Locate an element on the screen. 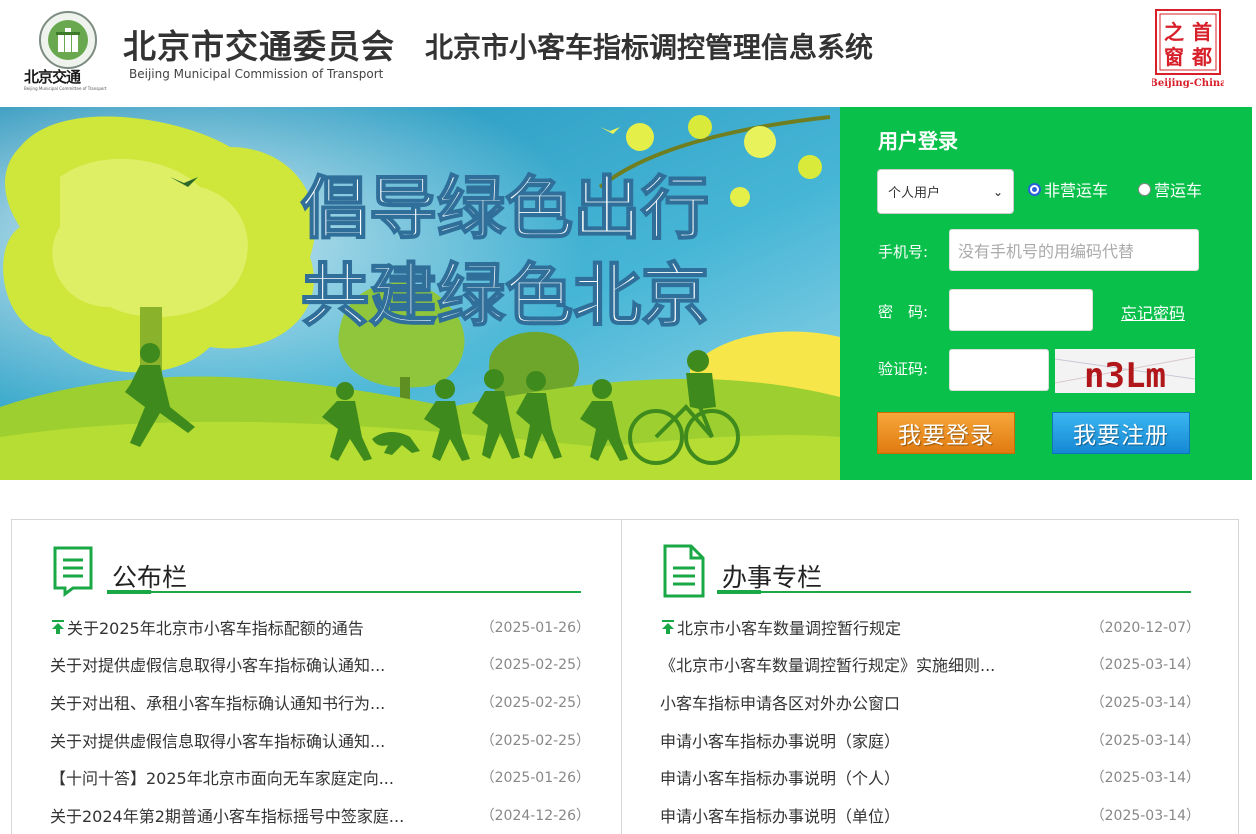  logo-text: 北京交通 is located at coordinates (52, 77).